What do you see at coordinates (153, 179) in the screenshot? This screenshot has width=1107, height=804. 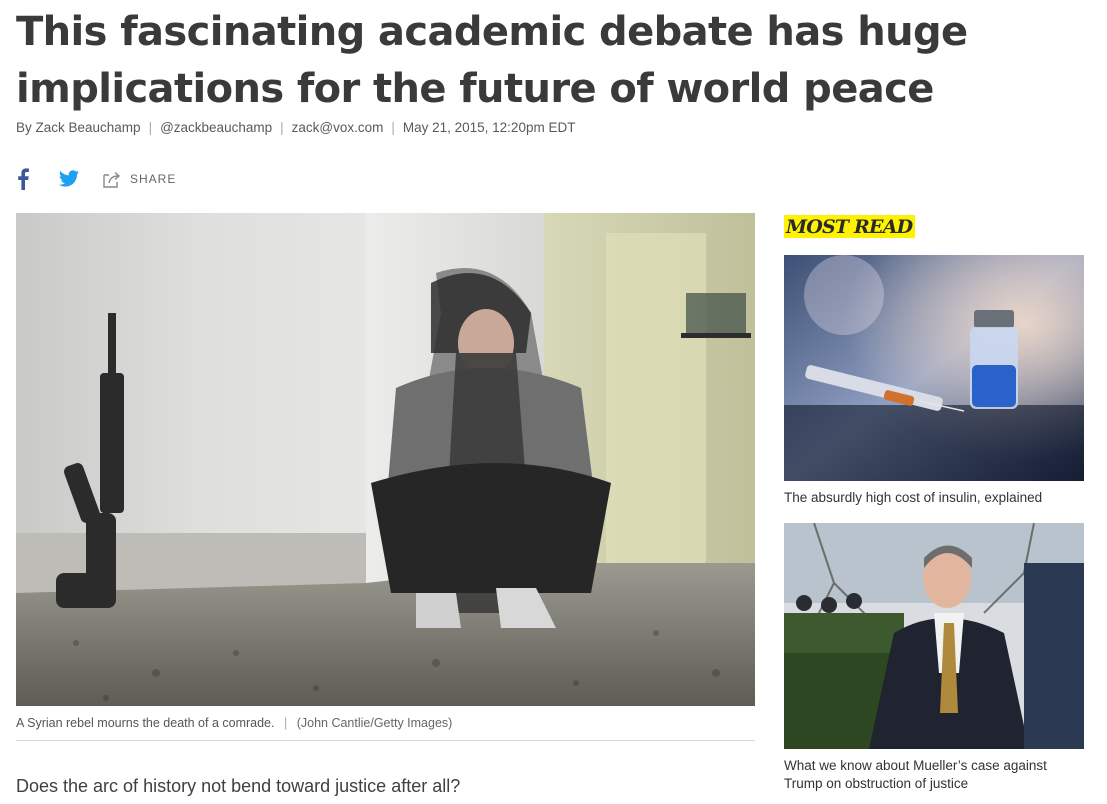 I see `share-label: SHARE` at bounding box center [153, 179].